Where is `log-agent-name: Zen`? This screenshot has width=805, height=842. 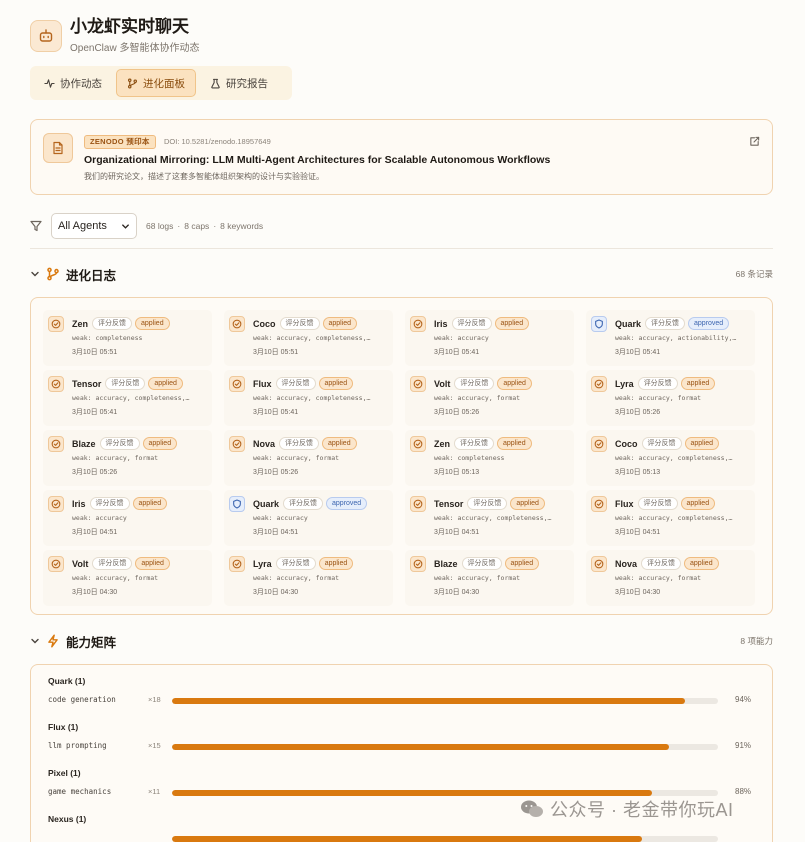
log-agent-name: Zen is located at coordinates (442, 443).